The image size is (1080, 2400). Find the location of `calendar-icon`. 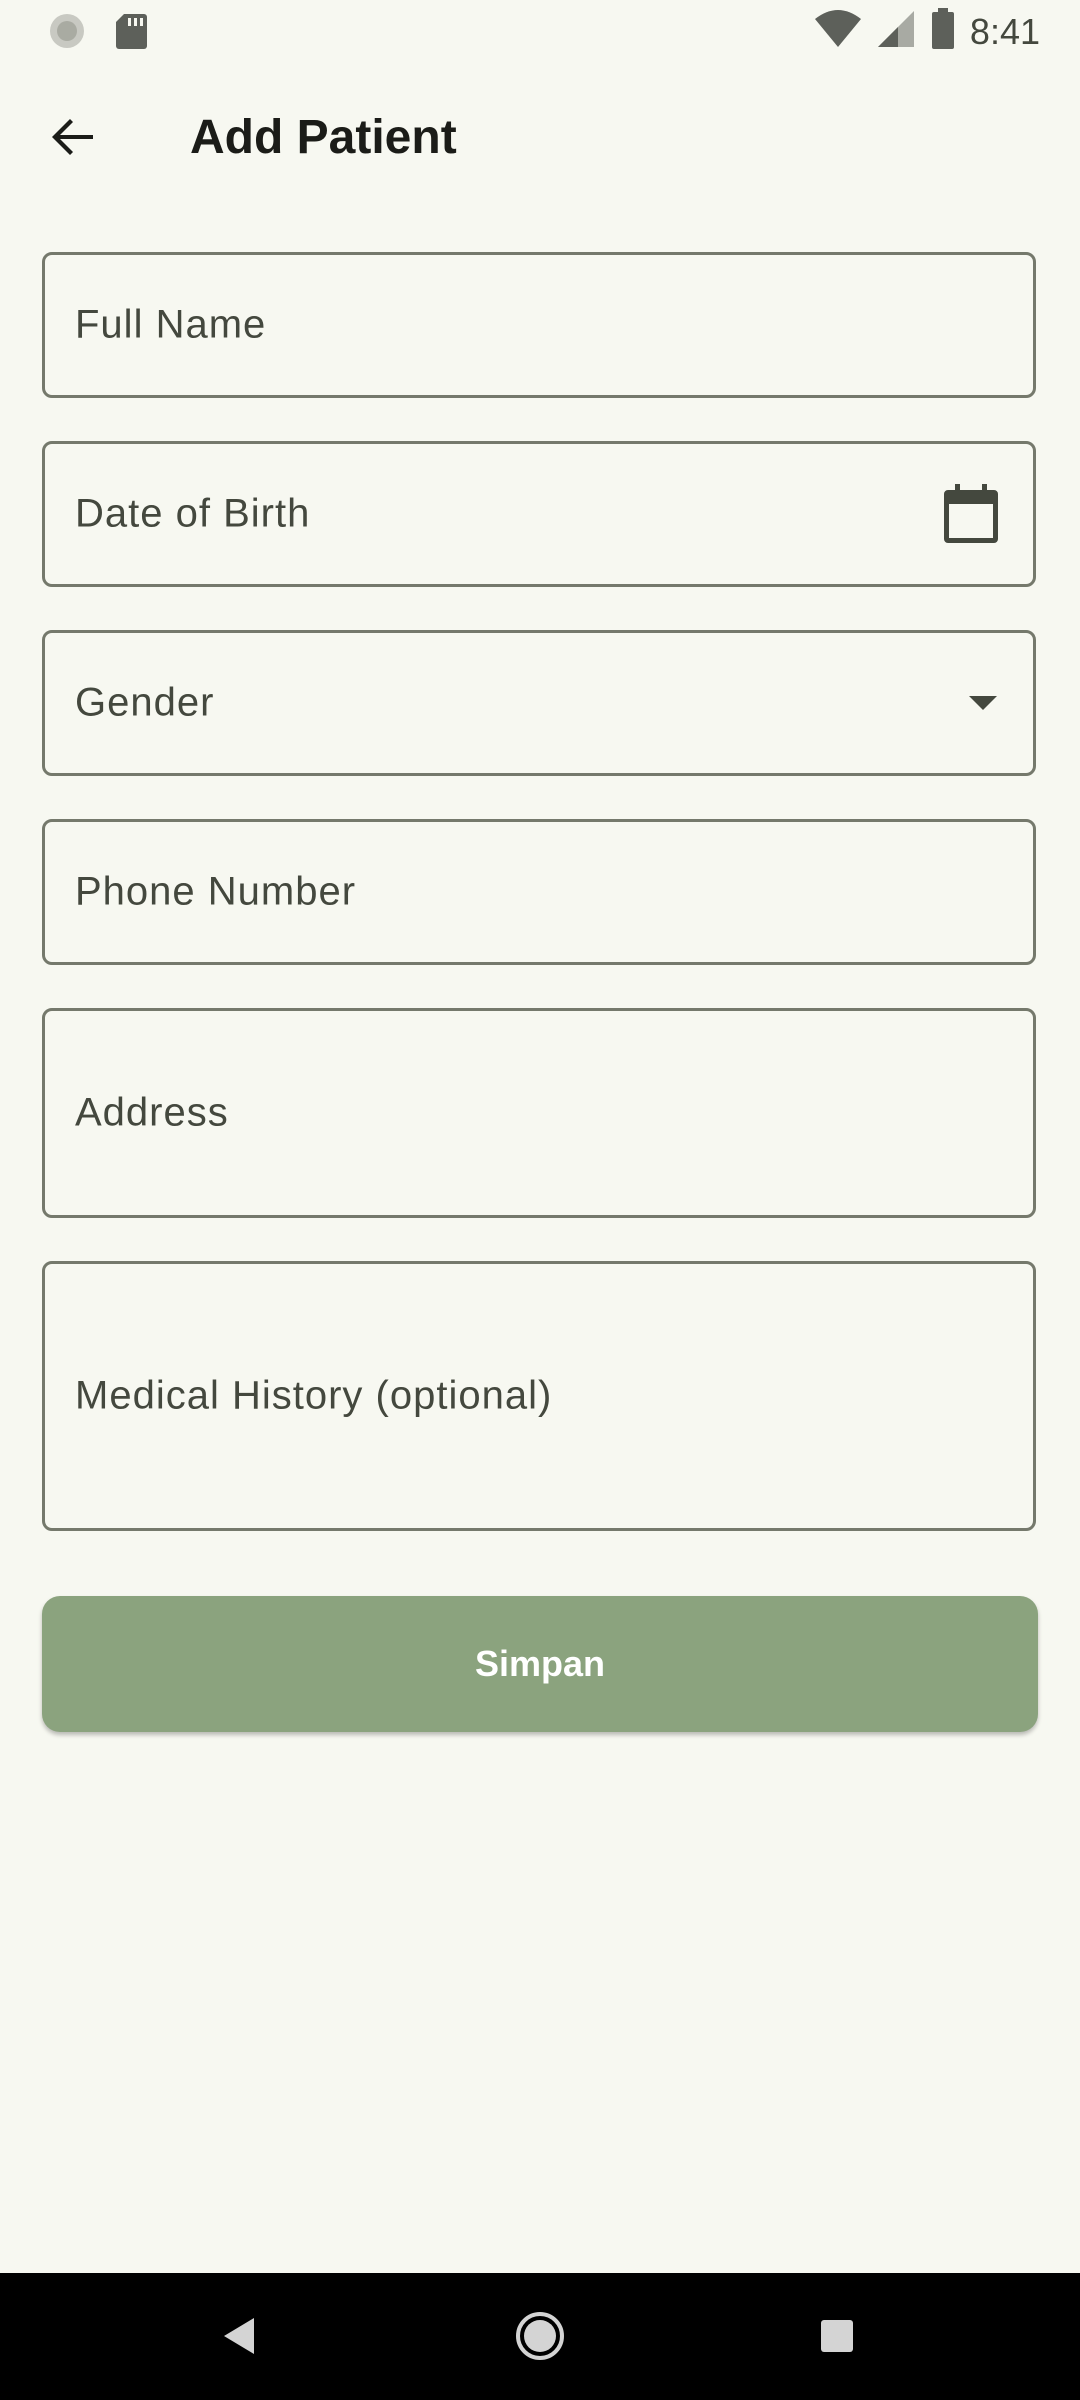

calendar-icon is located at coordinates (971, 514).